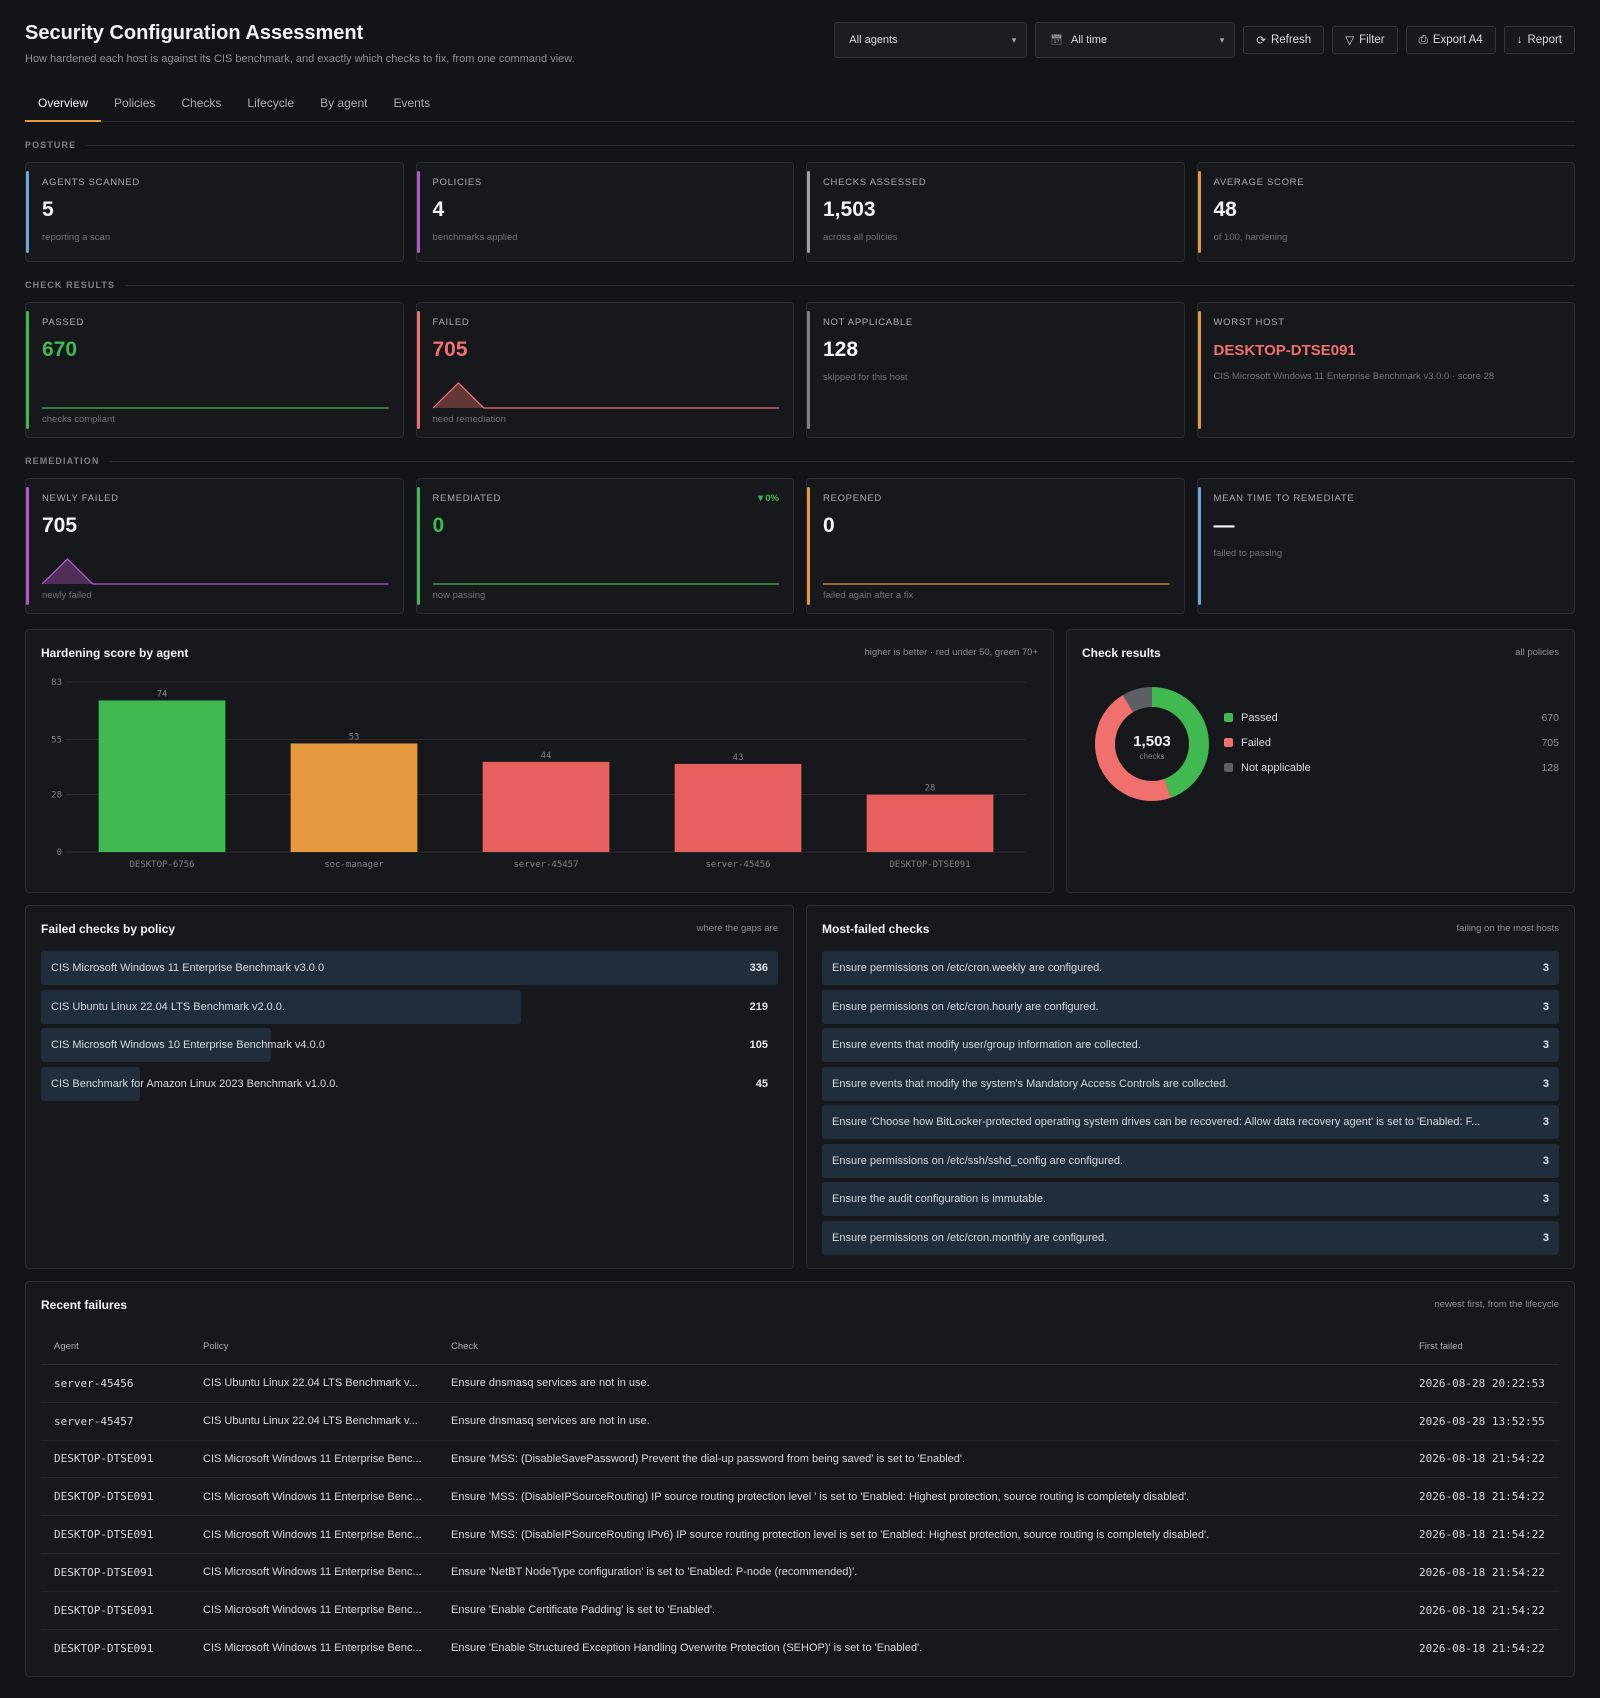 The width and height of the screenshot is (1600, 1698). Describe the element at coordinates (1519, 40) in the screenshot. I see `download-icon: ↓` at that location.